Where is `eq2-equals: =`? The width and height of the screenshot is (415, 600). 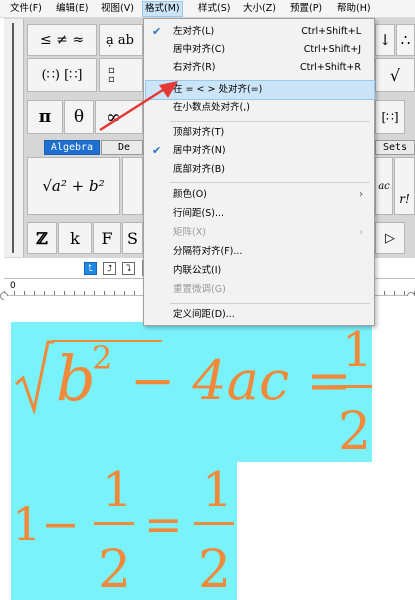 eq2-equals: = is located at coordinates (163, 524).